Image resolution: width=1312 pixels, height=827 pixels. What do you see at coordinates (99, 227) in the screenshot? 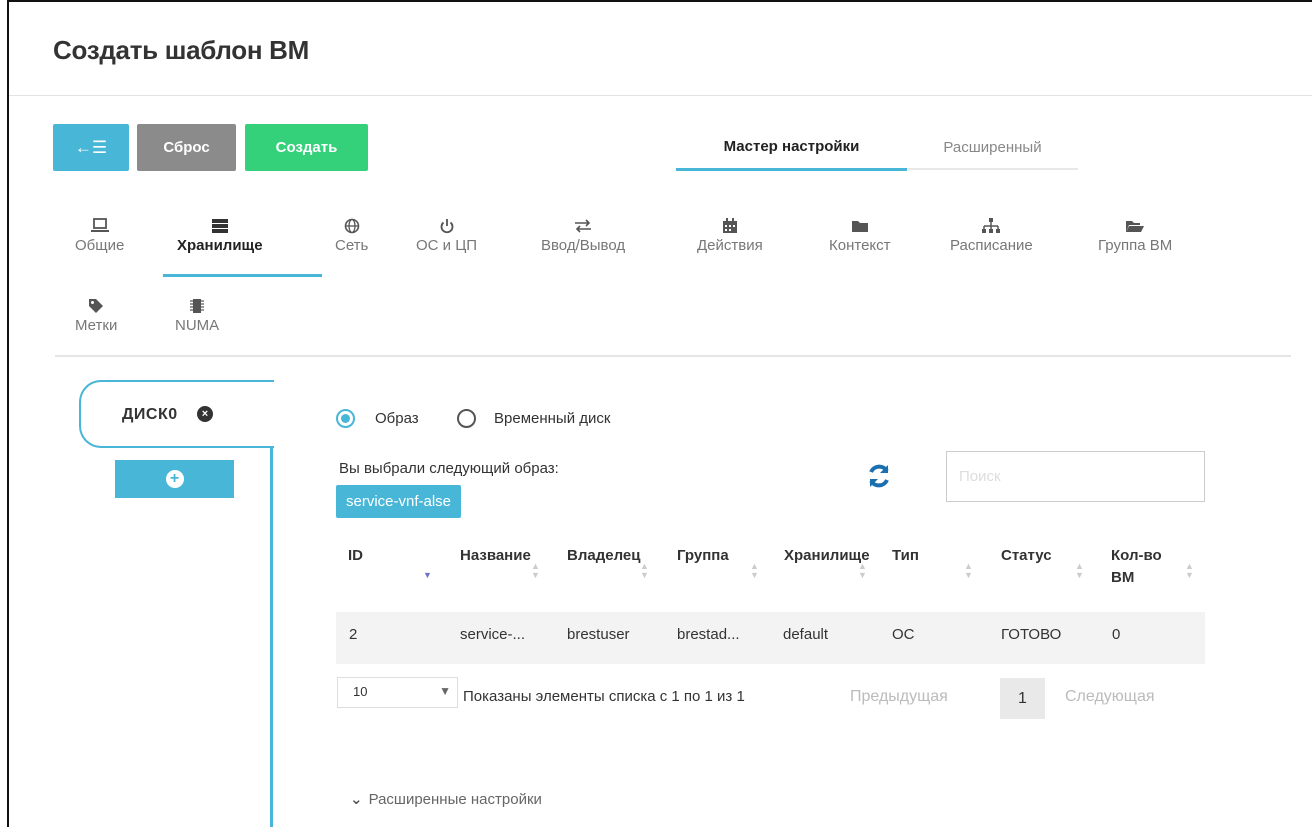
I see `laptop-icon` at bounding box center [99, 227].